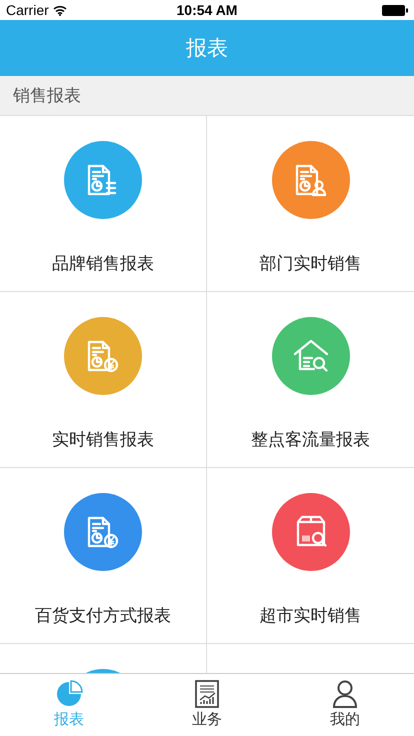 This screenshot has width=414, height=736. I want to click on wifi-icon, so click(59, 10).